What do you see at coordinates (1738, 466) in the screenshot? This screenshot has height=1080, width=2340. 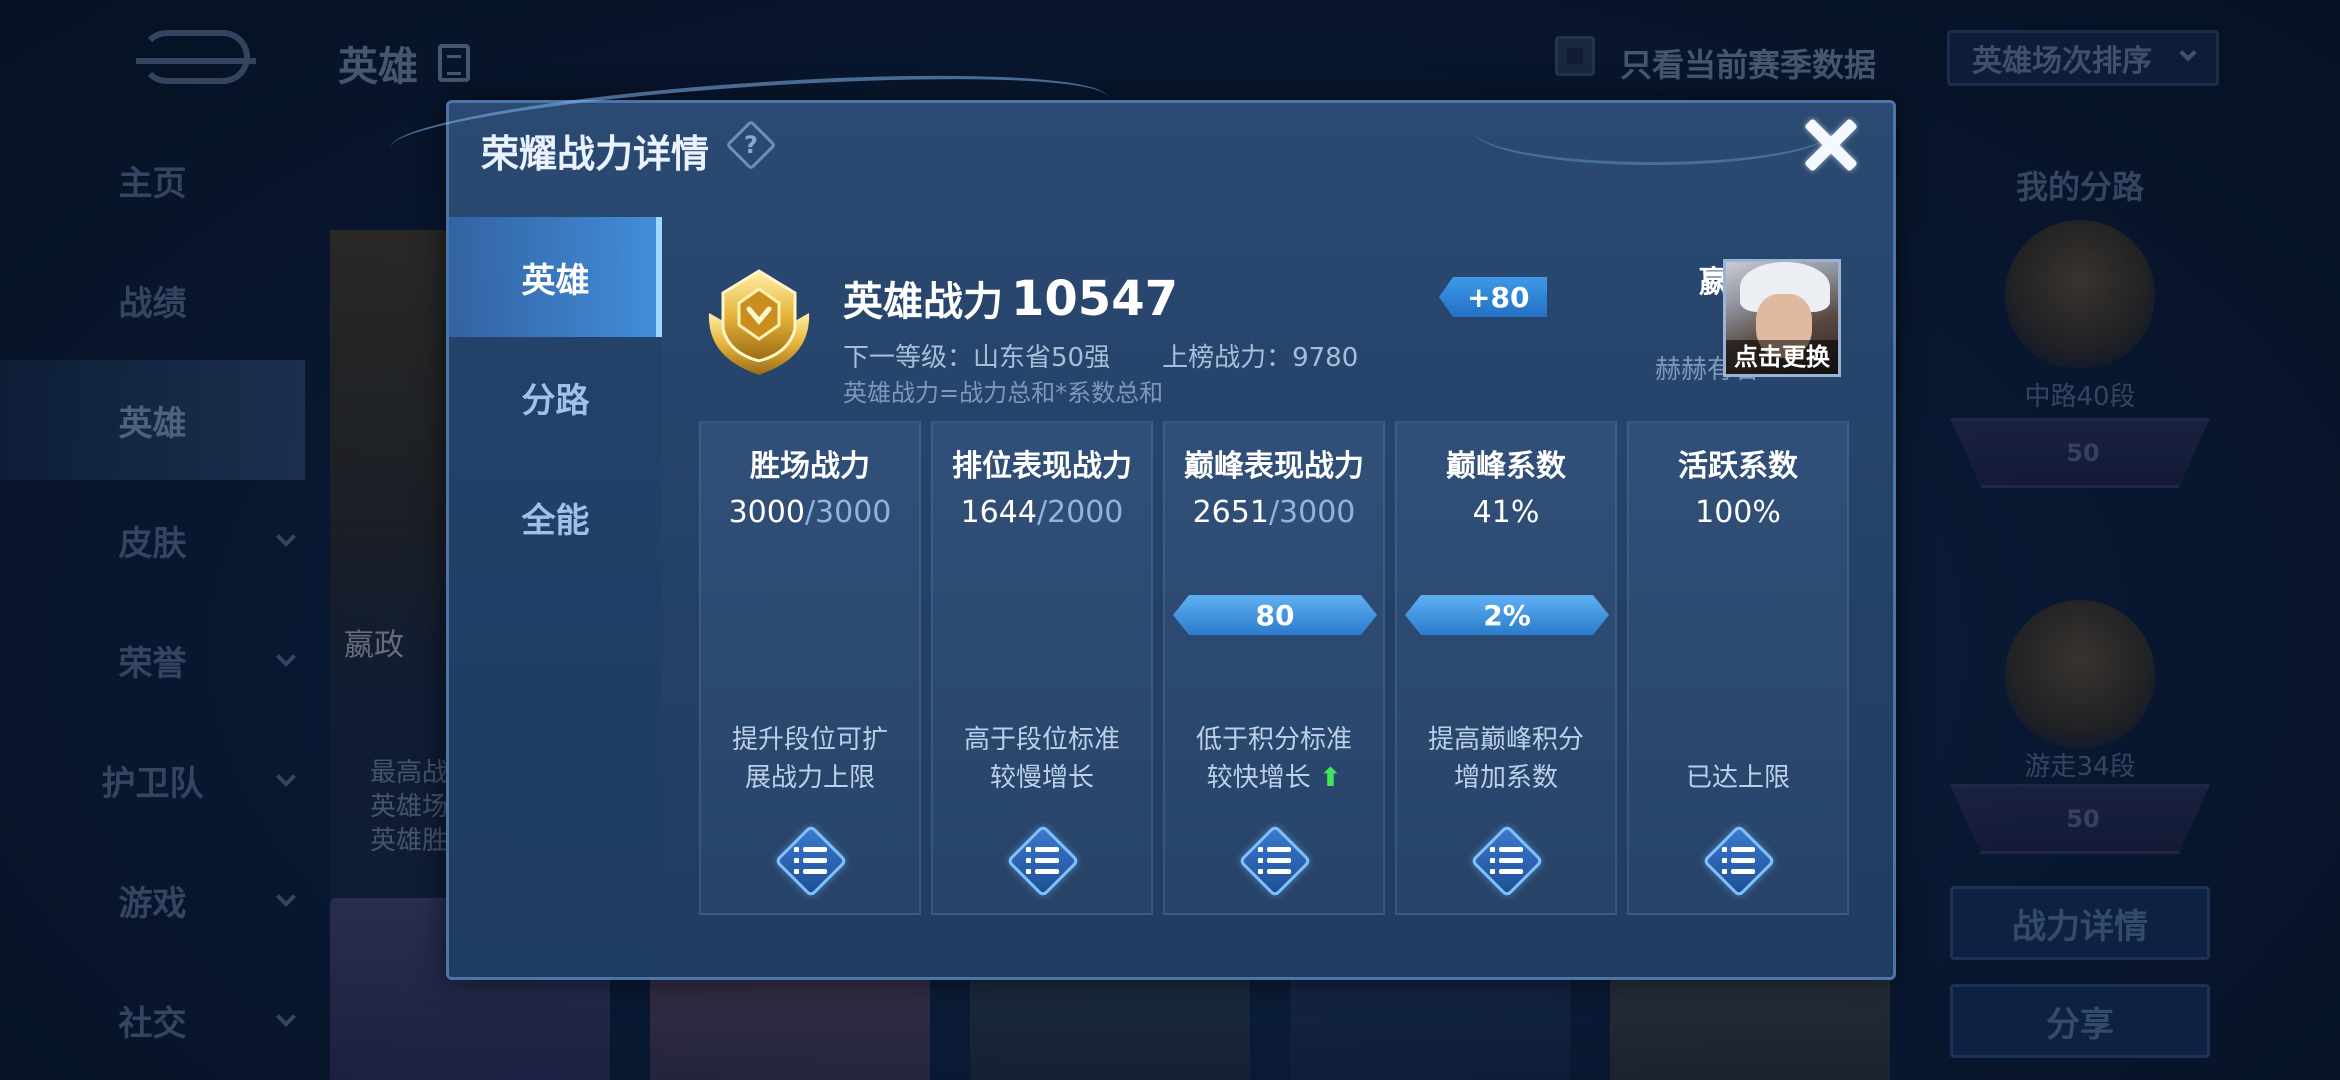 I see `stat-title: 活跃系数` at bounding box center [1738, 466].